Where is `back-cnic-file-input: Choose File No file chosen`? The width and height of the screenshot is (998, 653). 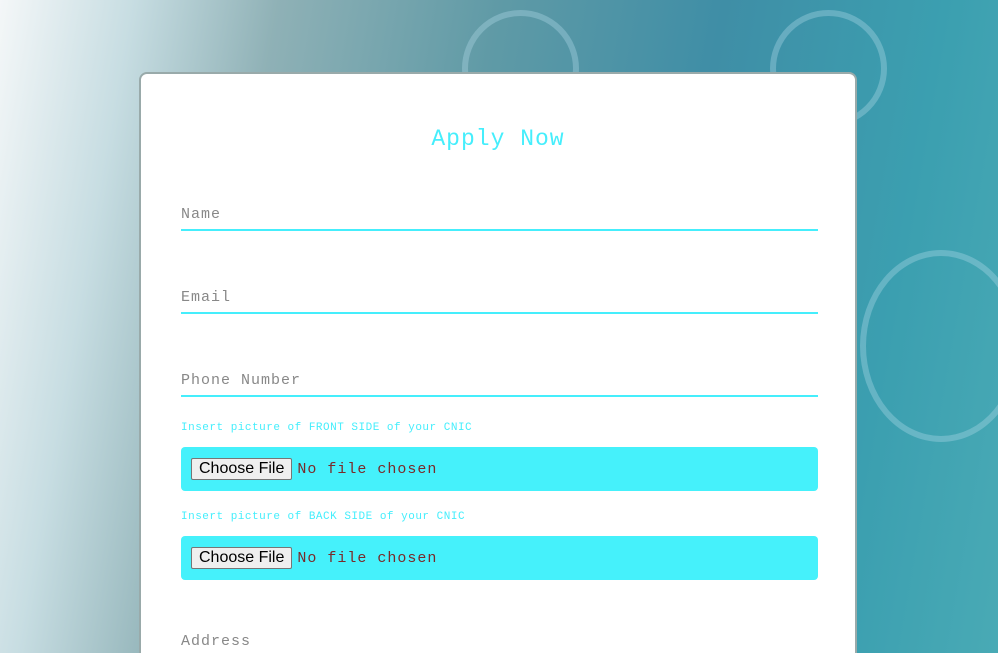 back-cnic-file-input: Choose File No file chosen is located at coordinates (499, 558).